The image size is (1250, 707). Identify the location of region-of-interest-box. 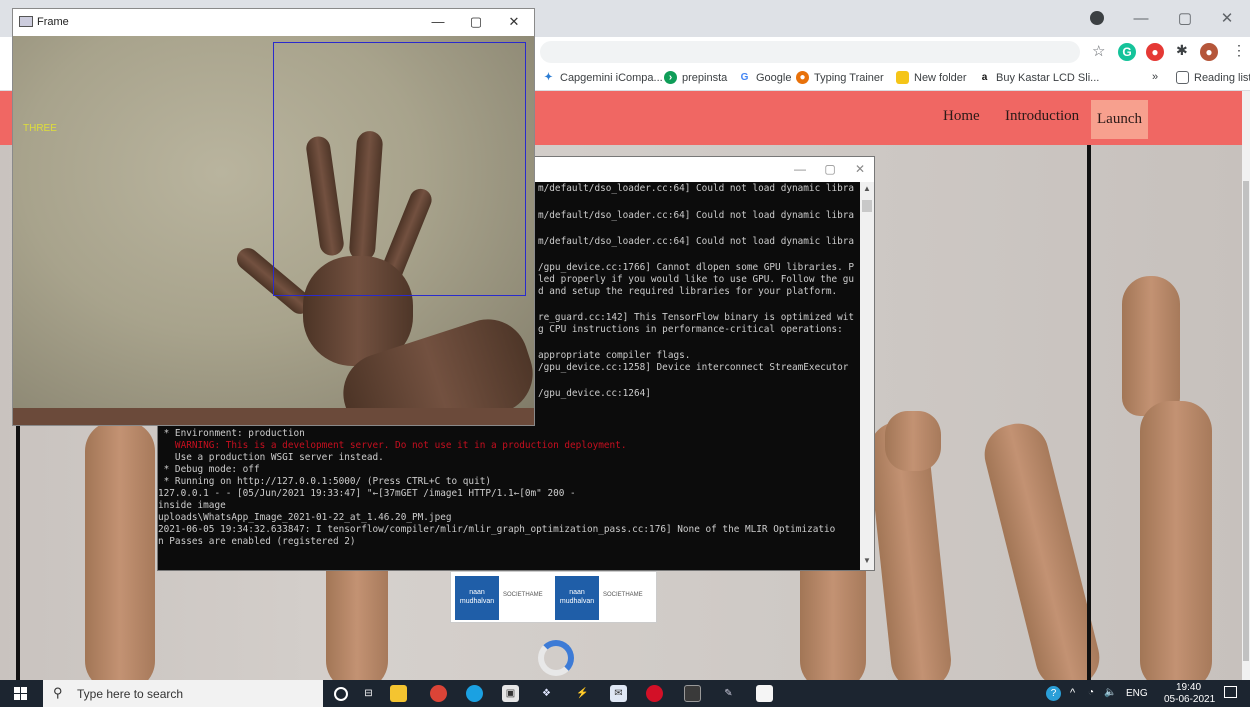
(399, 169).